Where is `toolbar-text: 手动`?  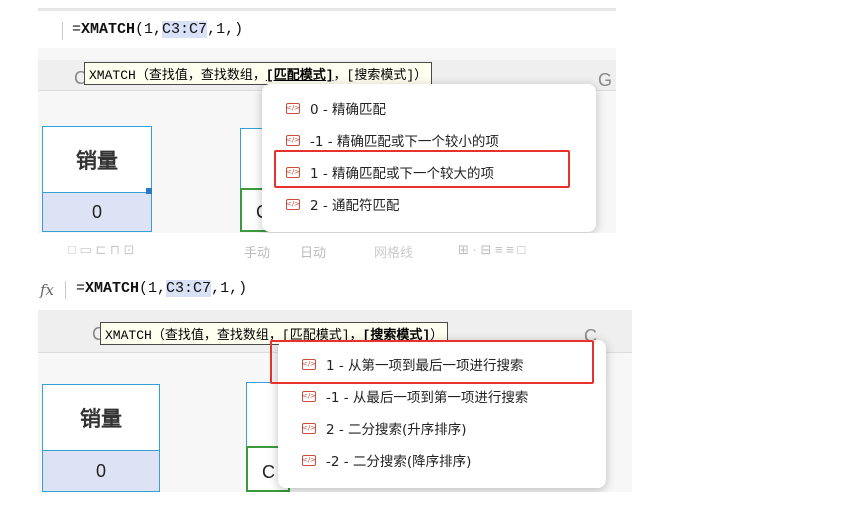 toolbar-text: 手动 is located at coordinates (257, 252).